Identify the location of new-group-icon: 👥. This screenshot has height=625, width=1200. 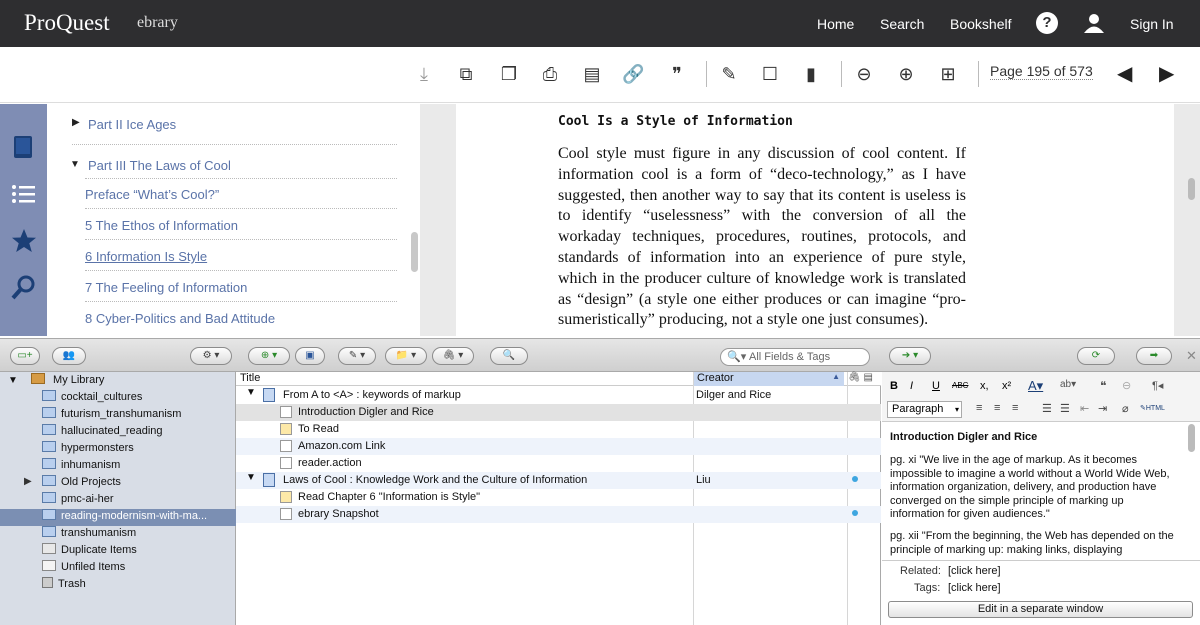
(69, 356).